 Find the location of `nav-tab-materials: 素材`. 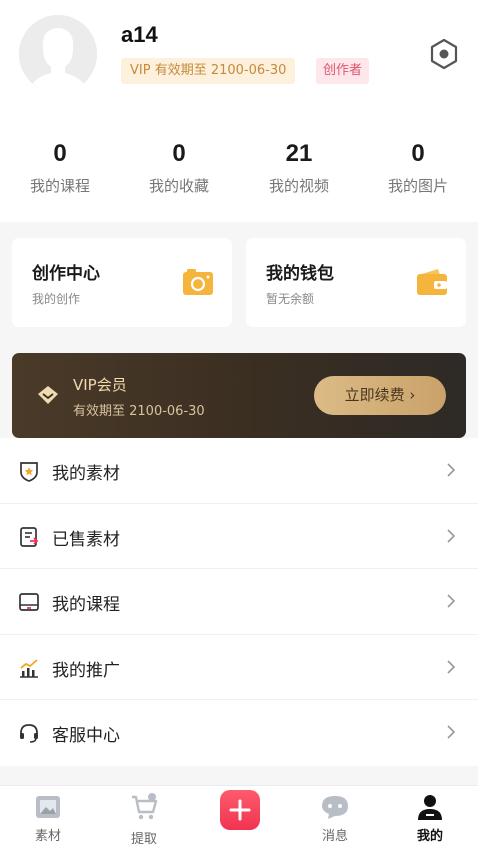

nav-tab-materials: 素材 is located at coordinates (48, 818).